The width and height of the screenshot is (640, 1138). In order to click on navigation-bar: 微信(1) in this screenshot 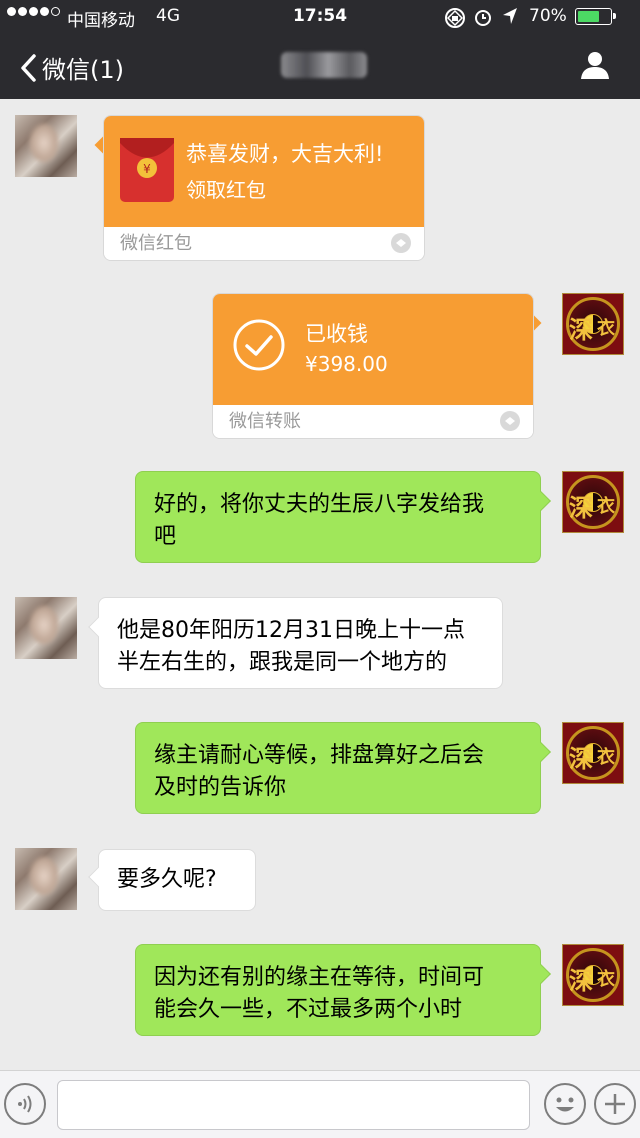, I will do `click(320, 66)`.